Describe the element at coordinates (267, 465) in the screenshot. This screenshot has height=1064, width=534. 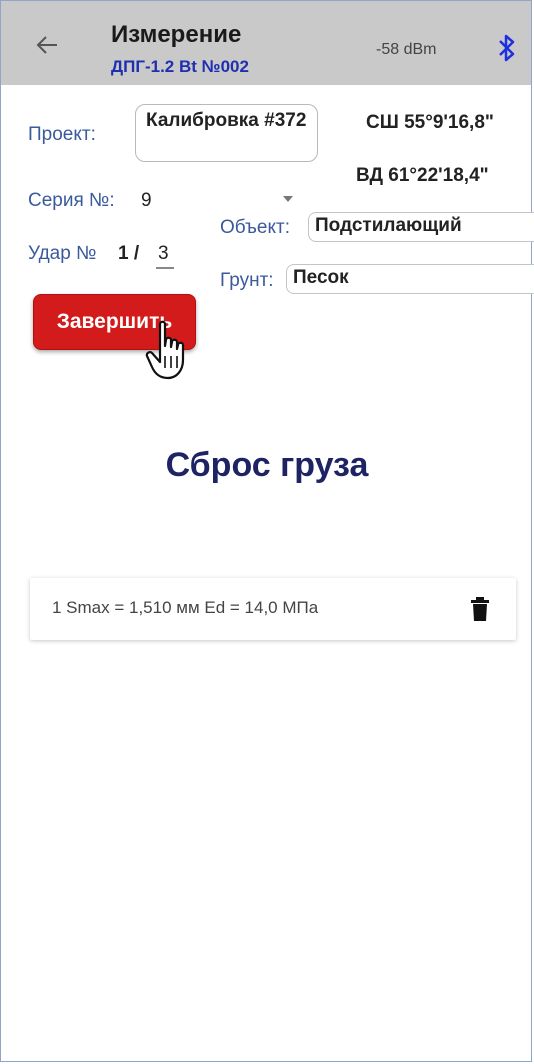
I see `drop-weight-heading: Сброс груза` at that location.